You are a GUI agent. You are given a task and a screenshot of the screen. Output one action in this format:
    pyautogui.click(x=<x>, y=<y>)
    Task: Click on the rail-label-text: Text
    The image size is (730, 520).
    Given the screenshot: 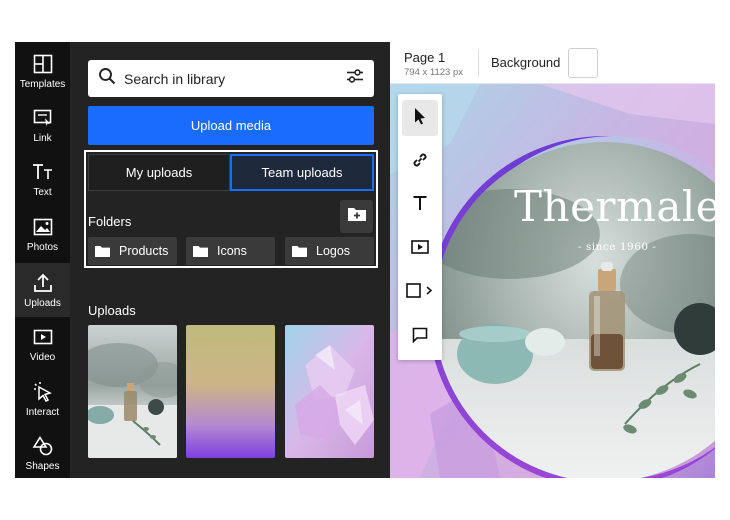 What is the action you would take?
    pyautogui.click(x=42, y=192)
    